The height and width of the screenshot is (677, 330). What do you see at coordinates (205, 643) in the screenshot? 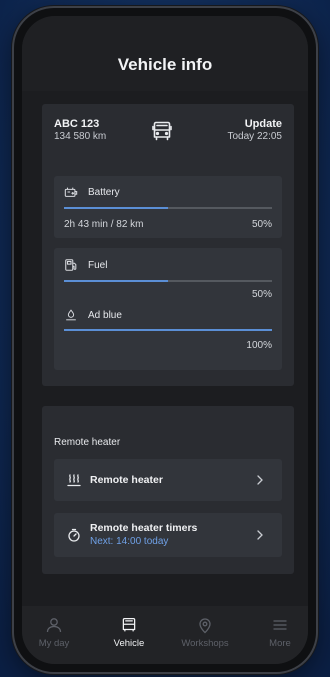
I see `tab-label: Workshops` at bounding box center [205, 643].